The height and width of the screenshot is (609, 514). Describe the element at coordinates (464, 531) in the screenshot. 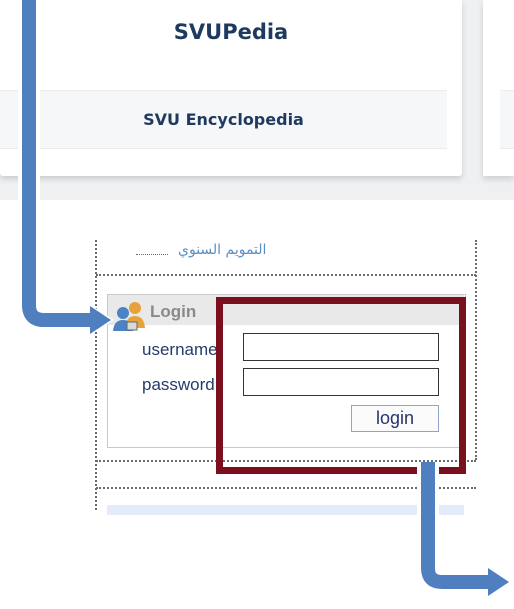

I see `arrow-down-right-icon` at that location.